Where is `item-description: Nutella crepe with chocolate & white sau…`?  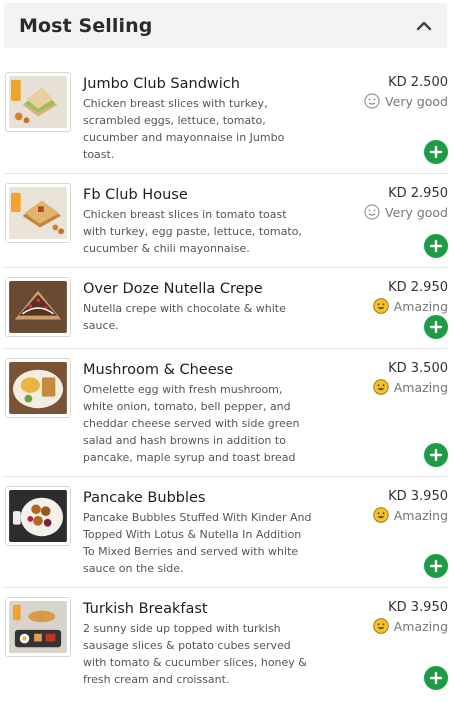
item-description: Nutella crepe with chocolate & white sau… is located at coordinates (184, 317).